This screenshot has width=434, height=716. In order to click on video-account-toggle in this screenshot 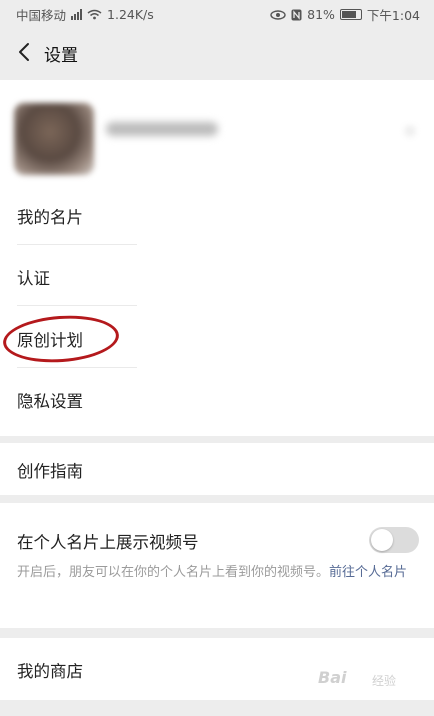, I will do `click(394, 540)`.